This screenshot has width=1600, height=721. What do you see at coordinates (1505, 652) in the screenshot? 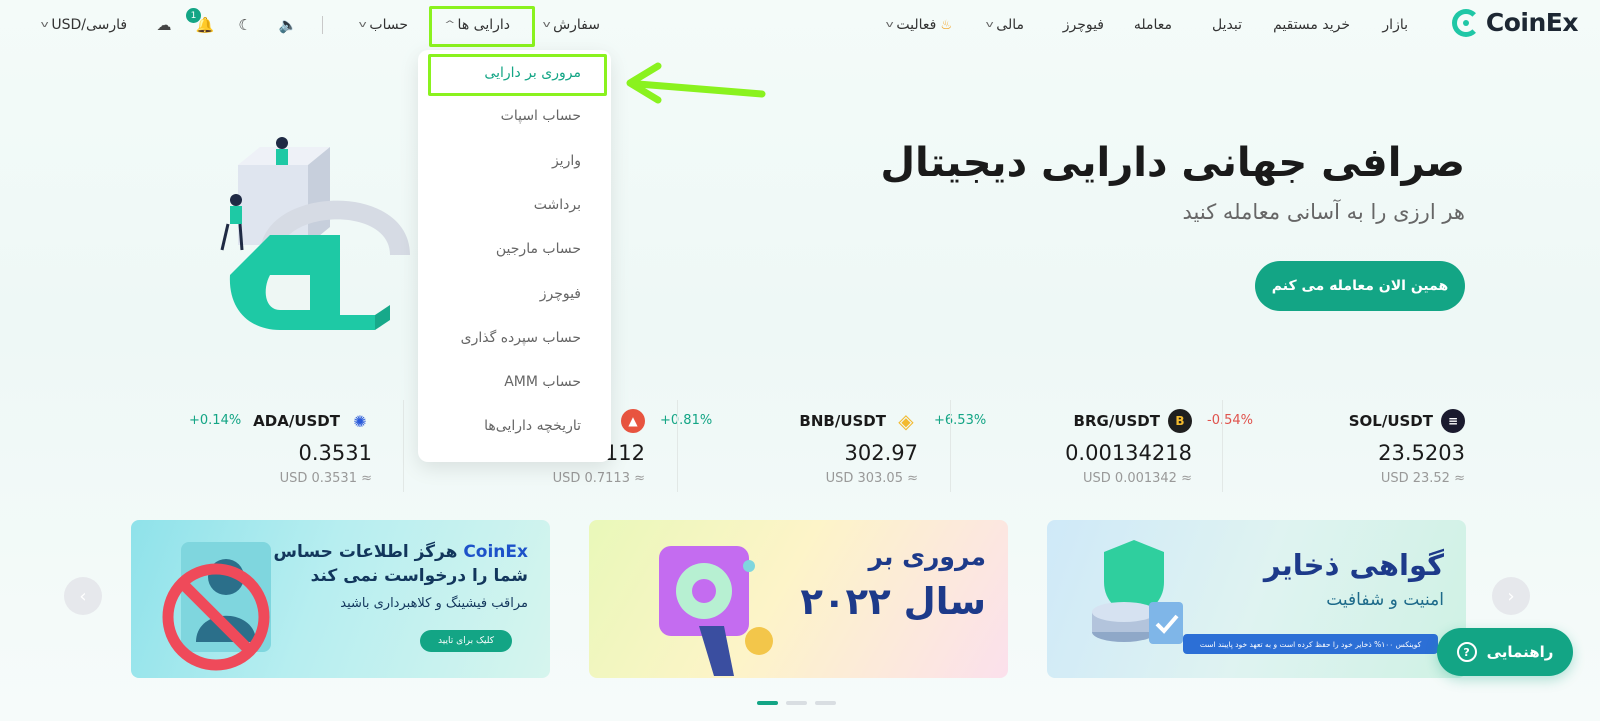
I see `help-button: راهنمایی ?` at bounding box center [1505, 652].